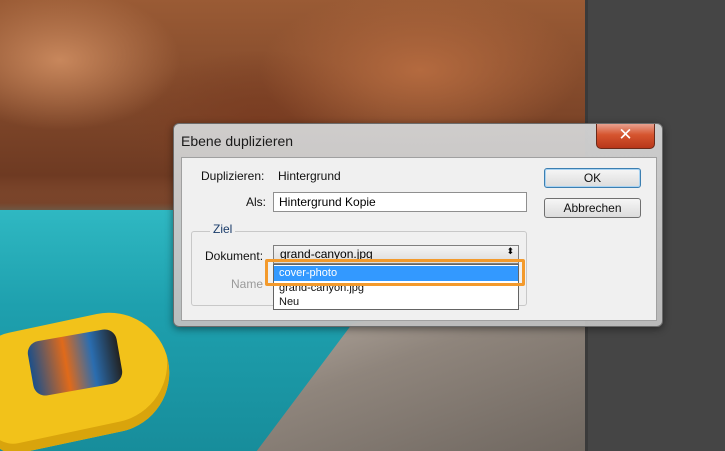 This screenshot has width=725, height=451. I want to click on duplicate-value: Hintergrund, so click(309, 176).